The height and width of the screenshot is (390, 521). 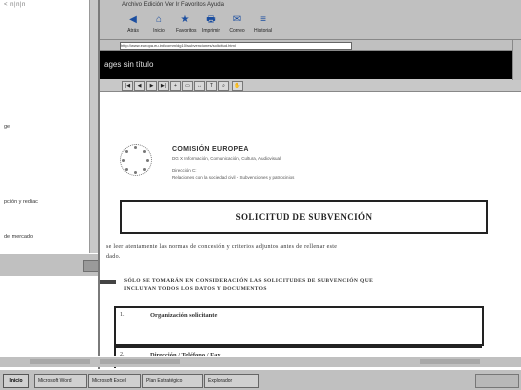 I want to click on eu-emblem-icon, so click(x=136, y=160).